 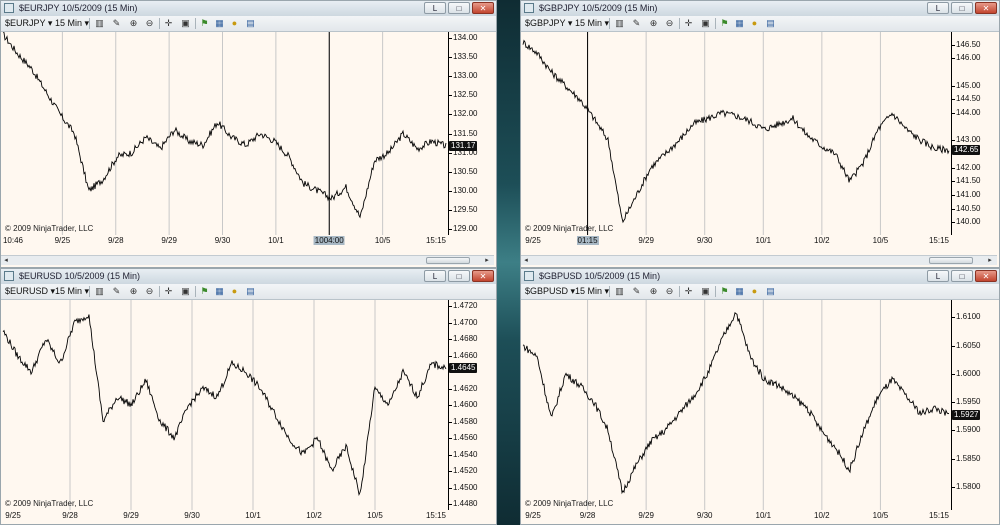 What do you see at coordinates (248, 9) in the screenshot?
I see `window-title-bar: $EURJPY 10/5/2009 (15 Min) L □ ✕` at bounding box center [248, 9].